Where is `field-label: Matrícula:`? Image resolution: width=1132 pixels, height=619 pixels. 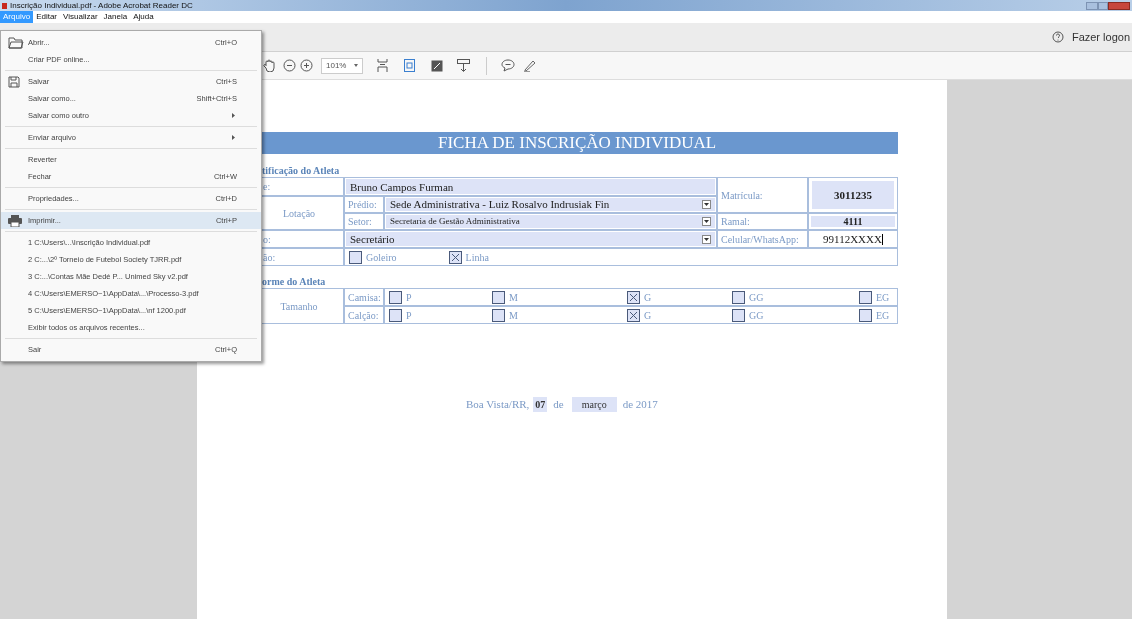 field-label: Matrícula: is located at coordinates (762, 195).